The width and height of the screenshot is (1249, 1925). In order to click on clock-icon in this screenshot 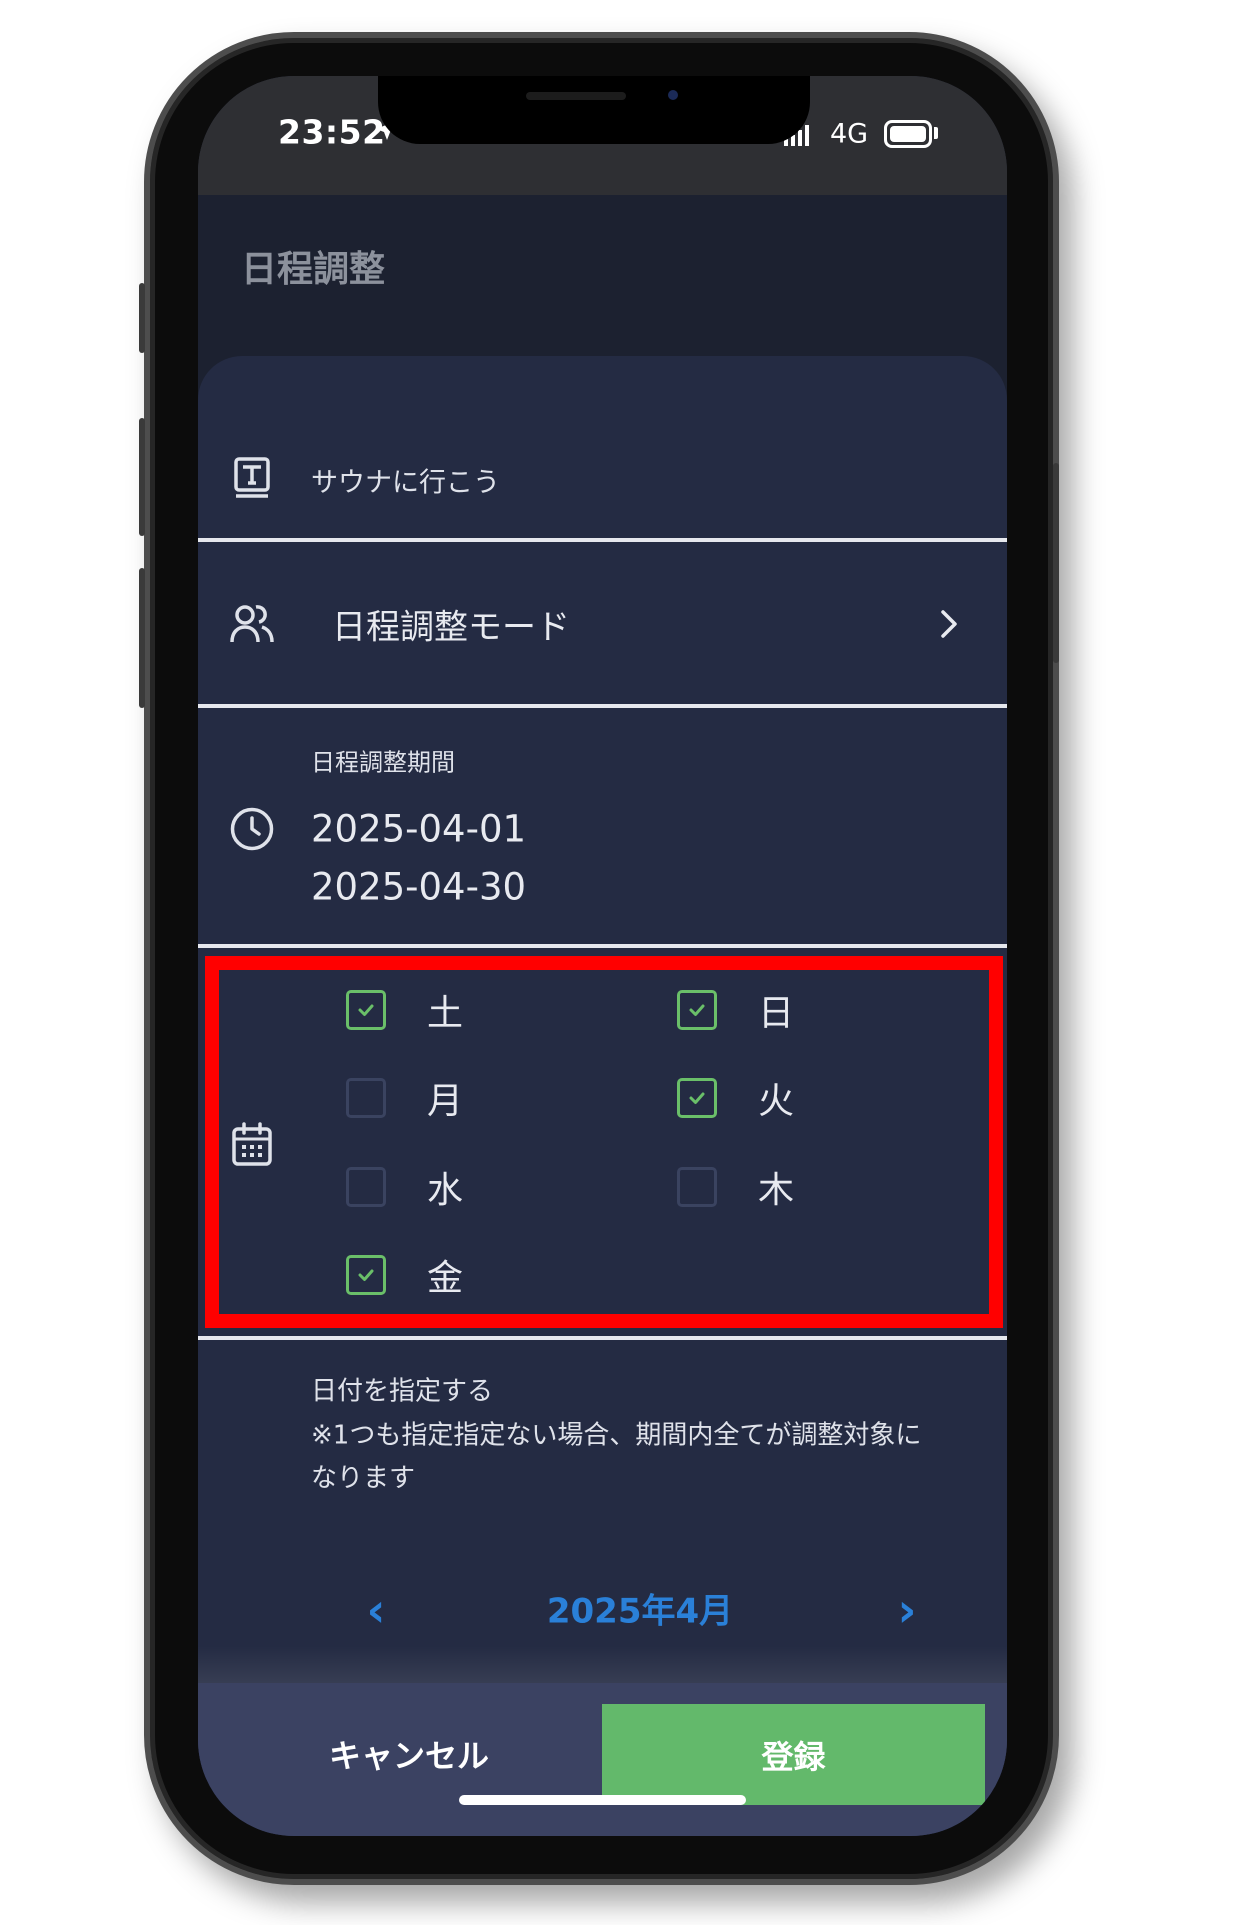, I will do `click(252, 829)`.